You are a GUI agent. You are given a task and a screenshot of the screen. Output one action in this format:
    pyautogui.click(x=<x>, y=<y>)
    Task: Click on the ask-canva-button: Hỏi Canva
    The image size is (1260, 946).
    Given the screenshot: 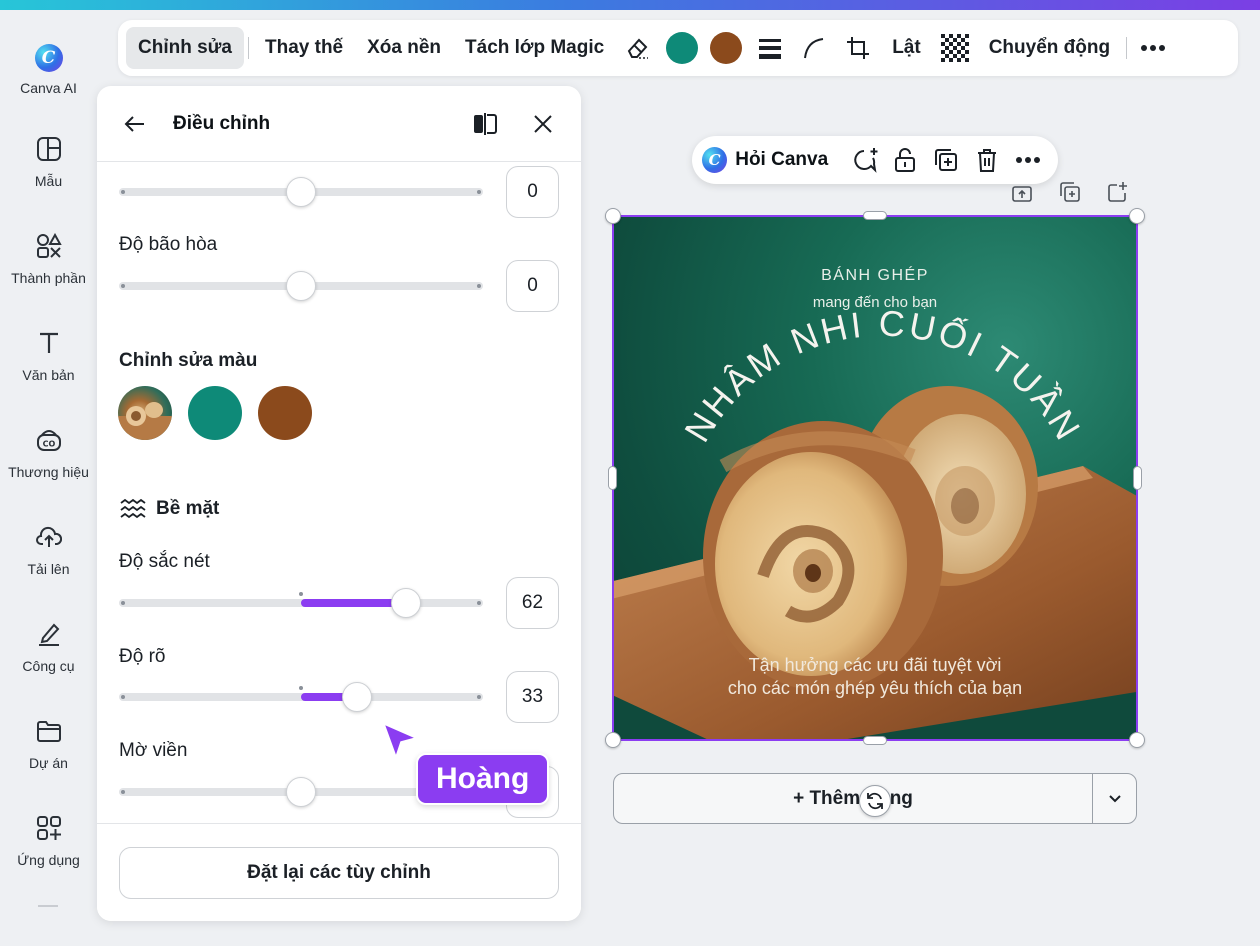 What is the action you would take?
    pyautogui.click(x=781, y=160)
    